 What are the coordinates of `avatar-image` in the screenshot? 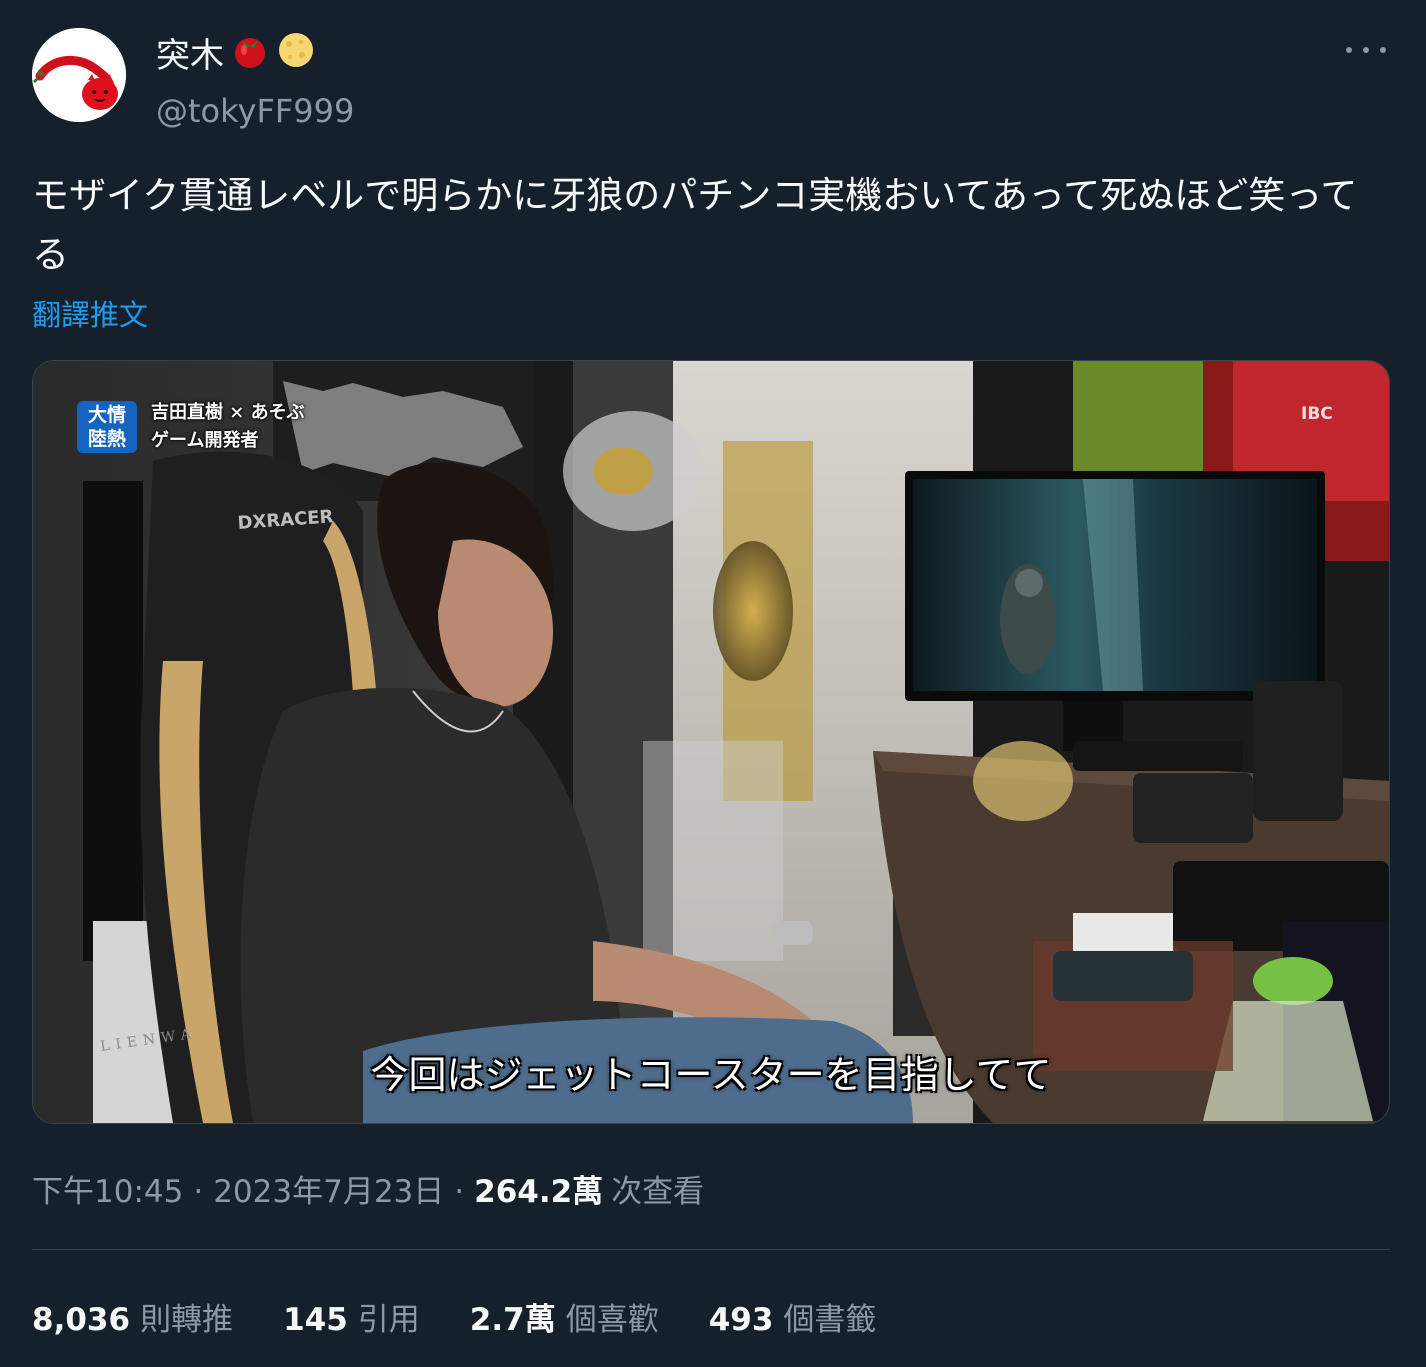 It's located at (79, 75).